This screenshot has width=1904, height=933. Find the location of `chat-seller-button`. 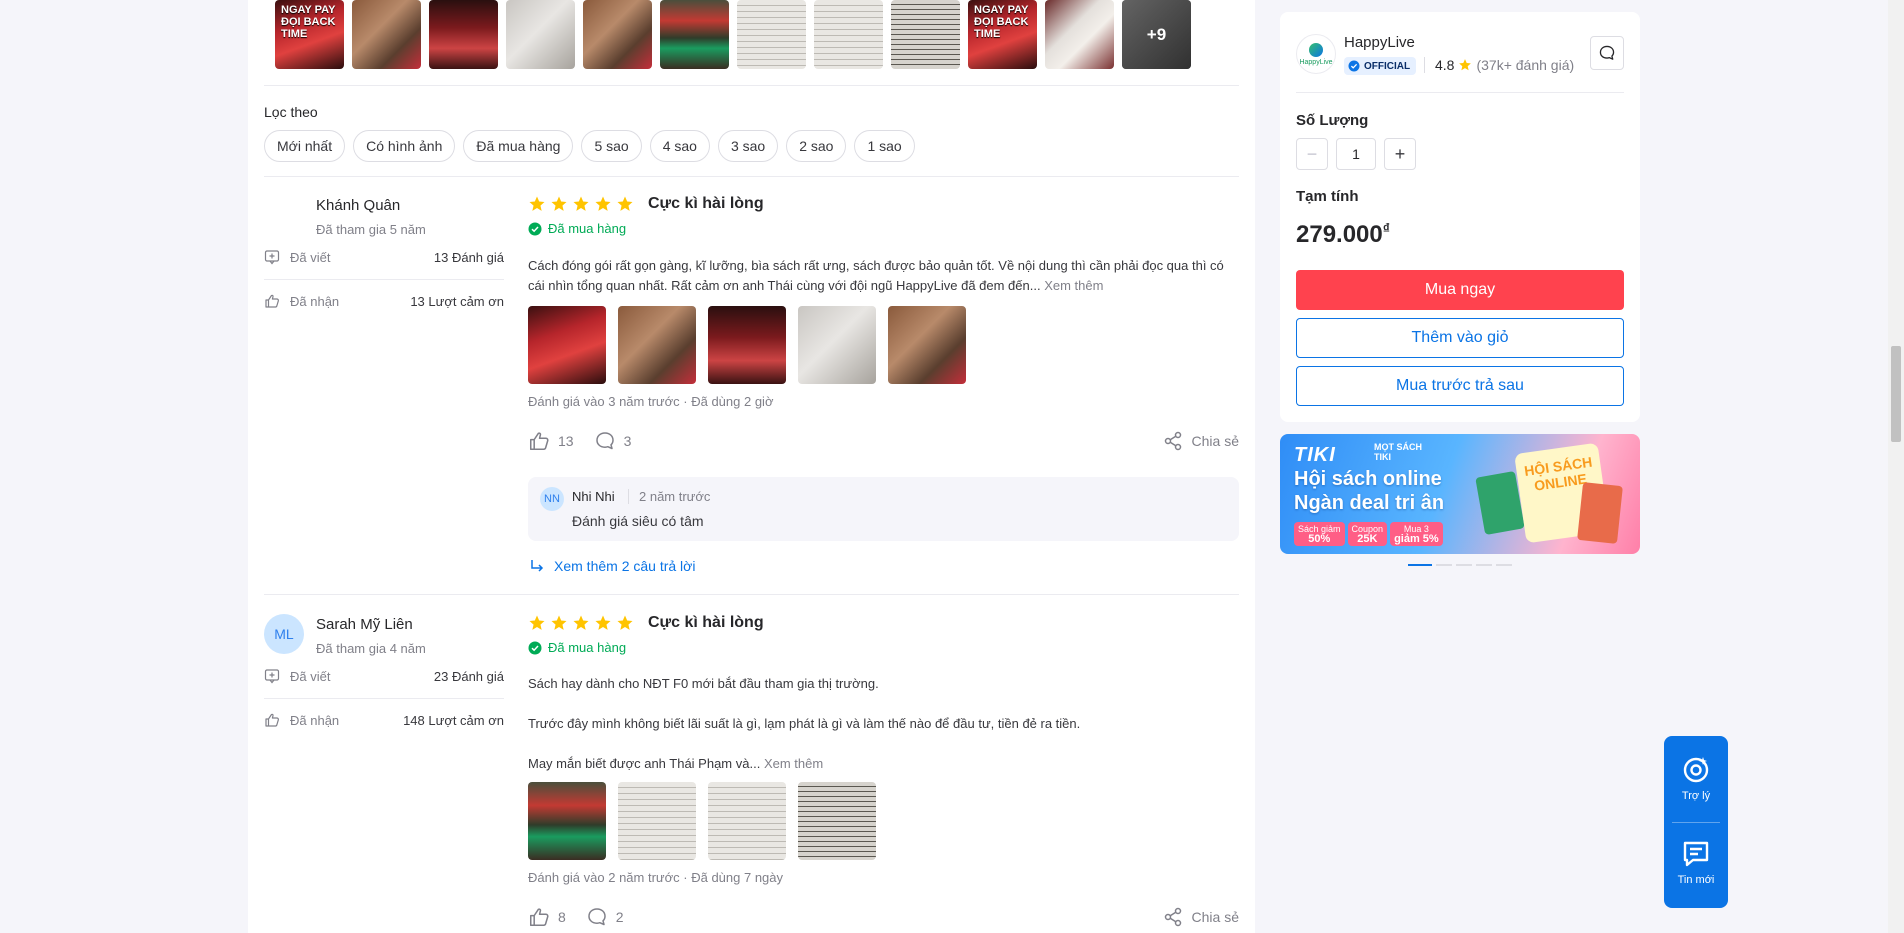

chat-seller-button is located at coordinates (1607, 53).